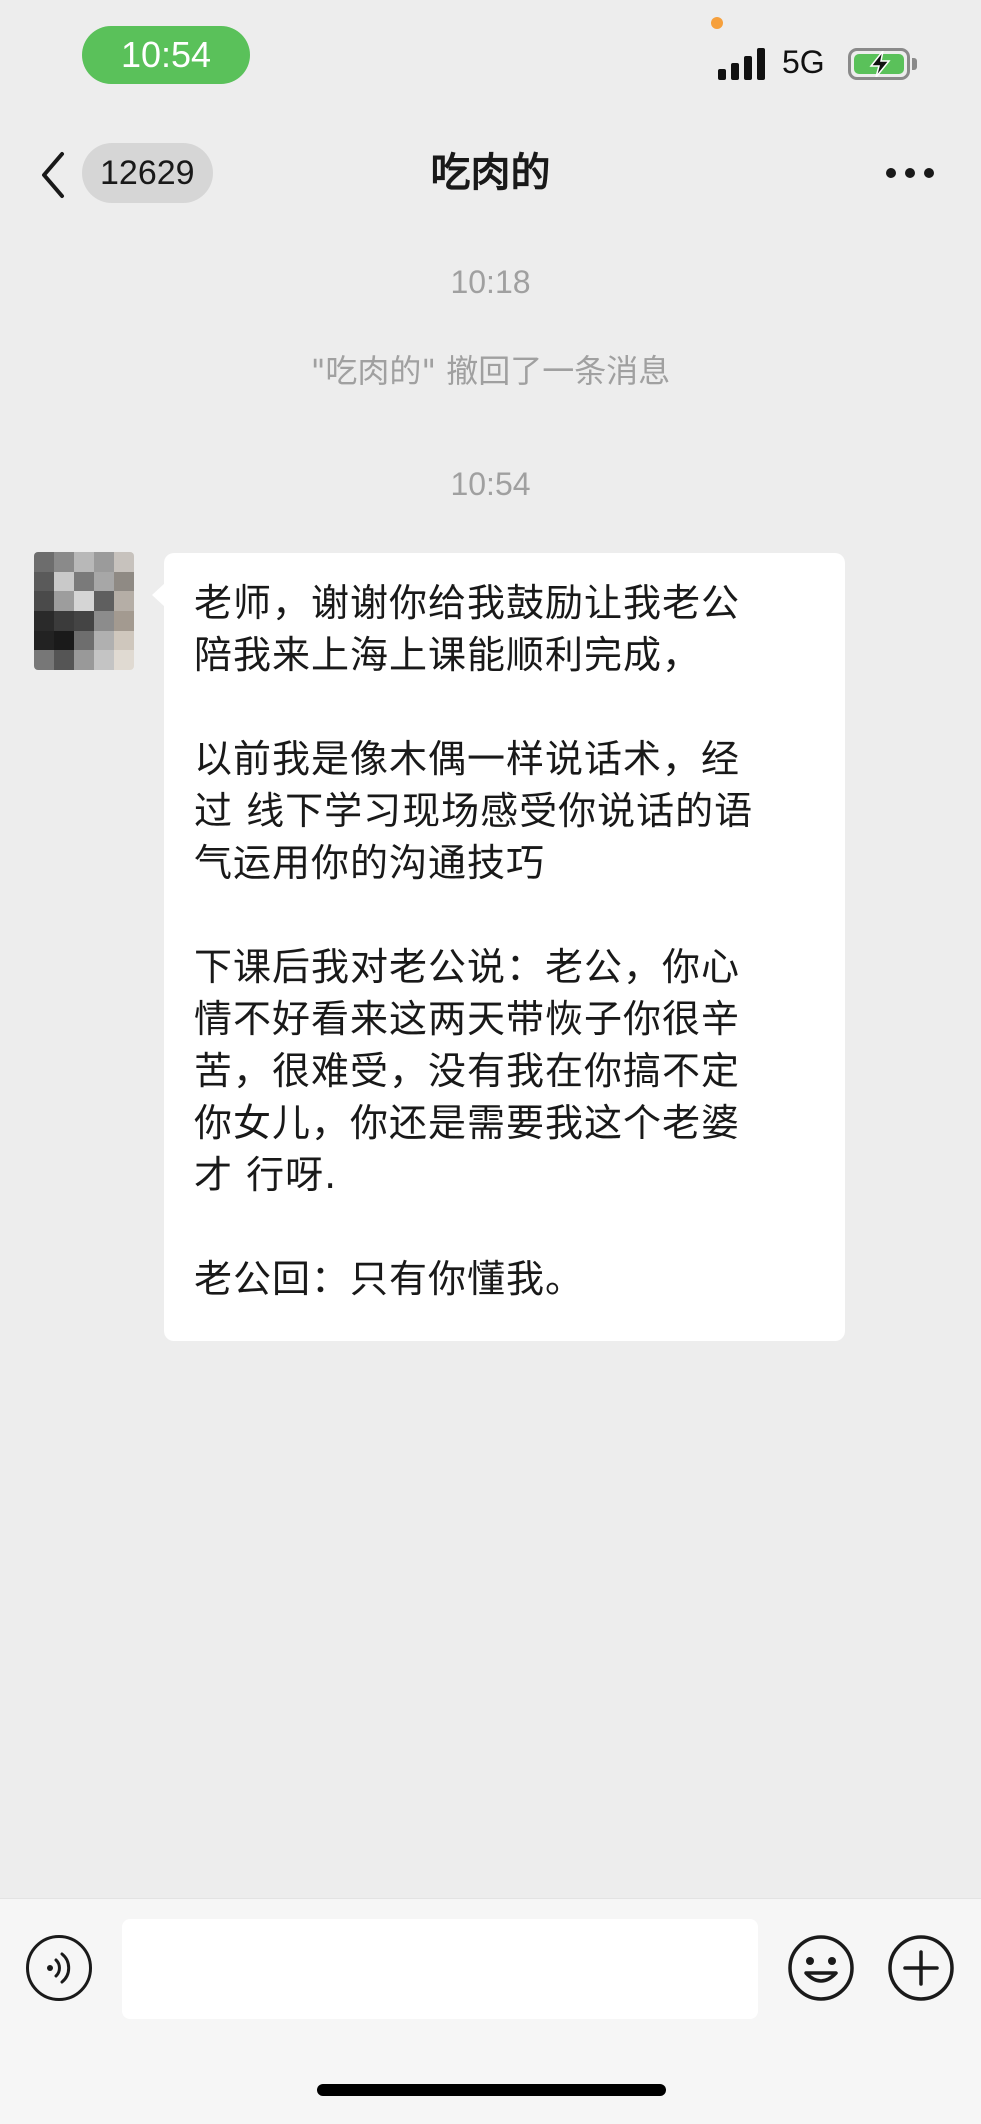 This screenshot has width=981, height=2124. I want to click on plus-icon, so click(921, 1968).